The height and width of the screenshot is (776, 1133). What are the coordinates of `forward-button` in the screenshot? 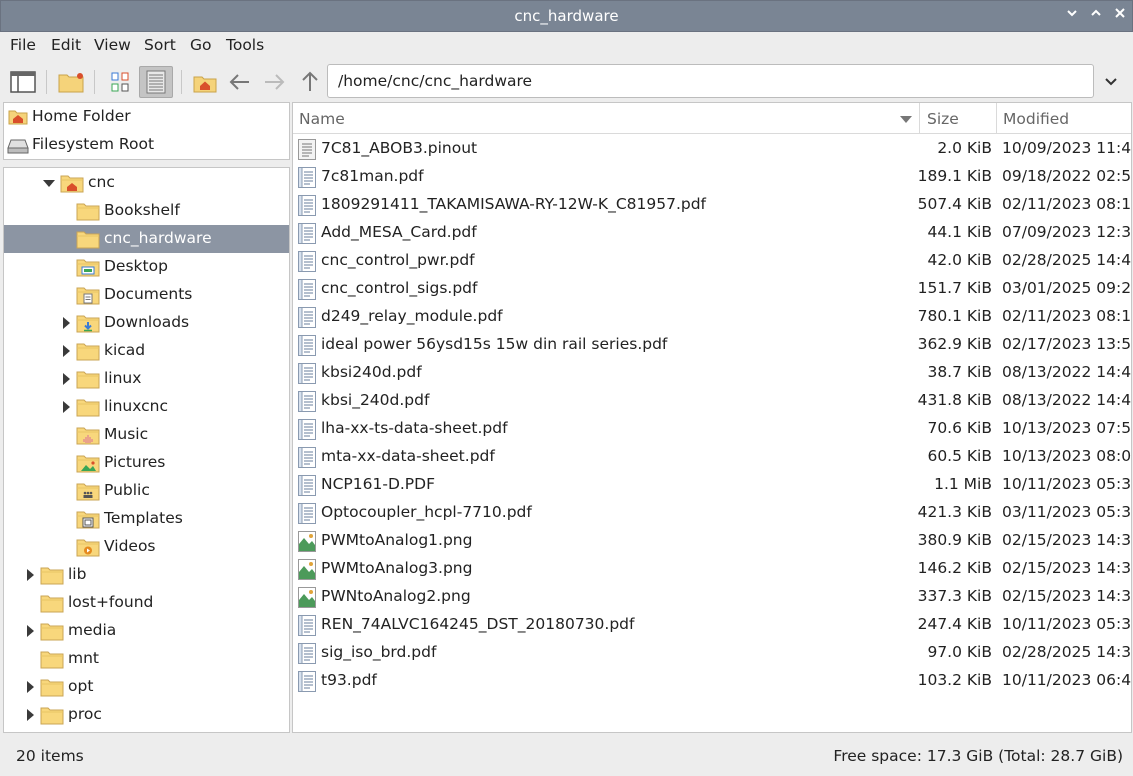 It's located at (274, 82).